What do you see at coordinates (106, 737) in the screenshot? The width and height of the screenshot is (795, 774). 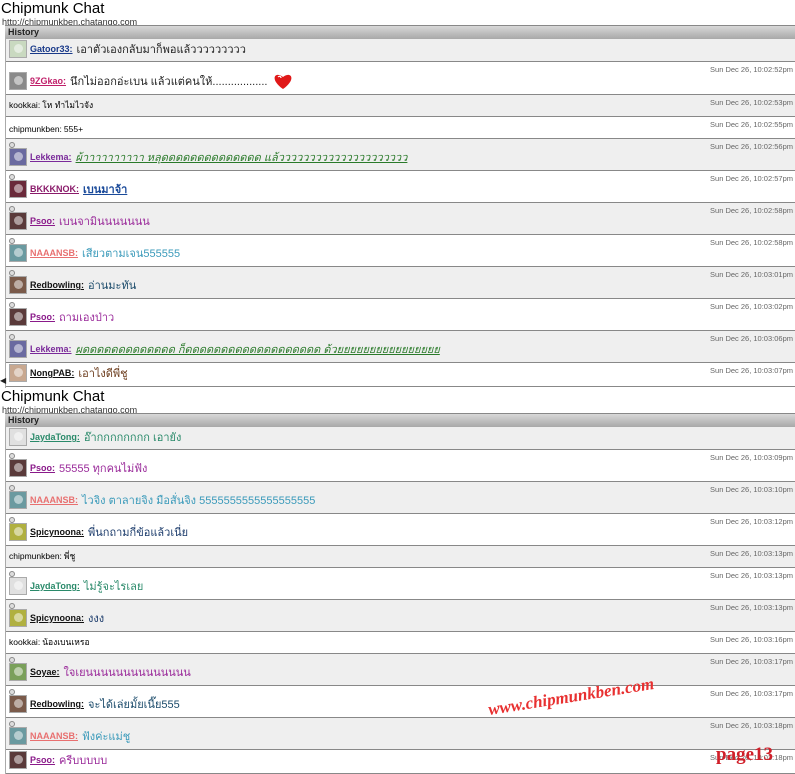 I see `message-text: ฟังค่ะแม่ชู` at bounding box center [106, 737].